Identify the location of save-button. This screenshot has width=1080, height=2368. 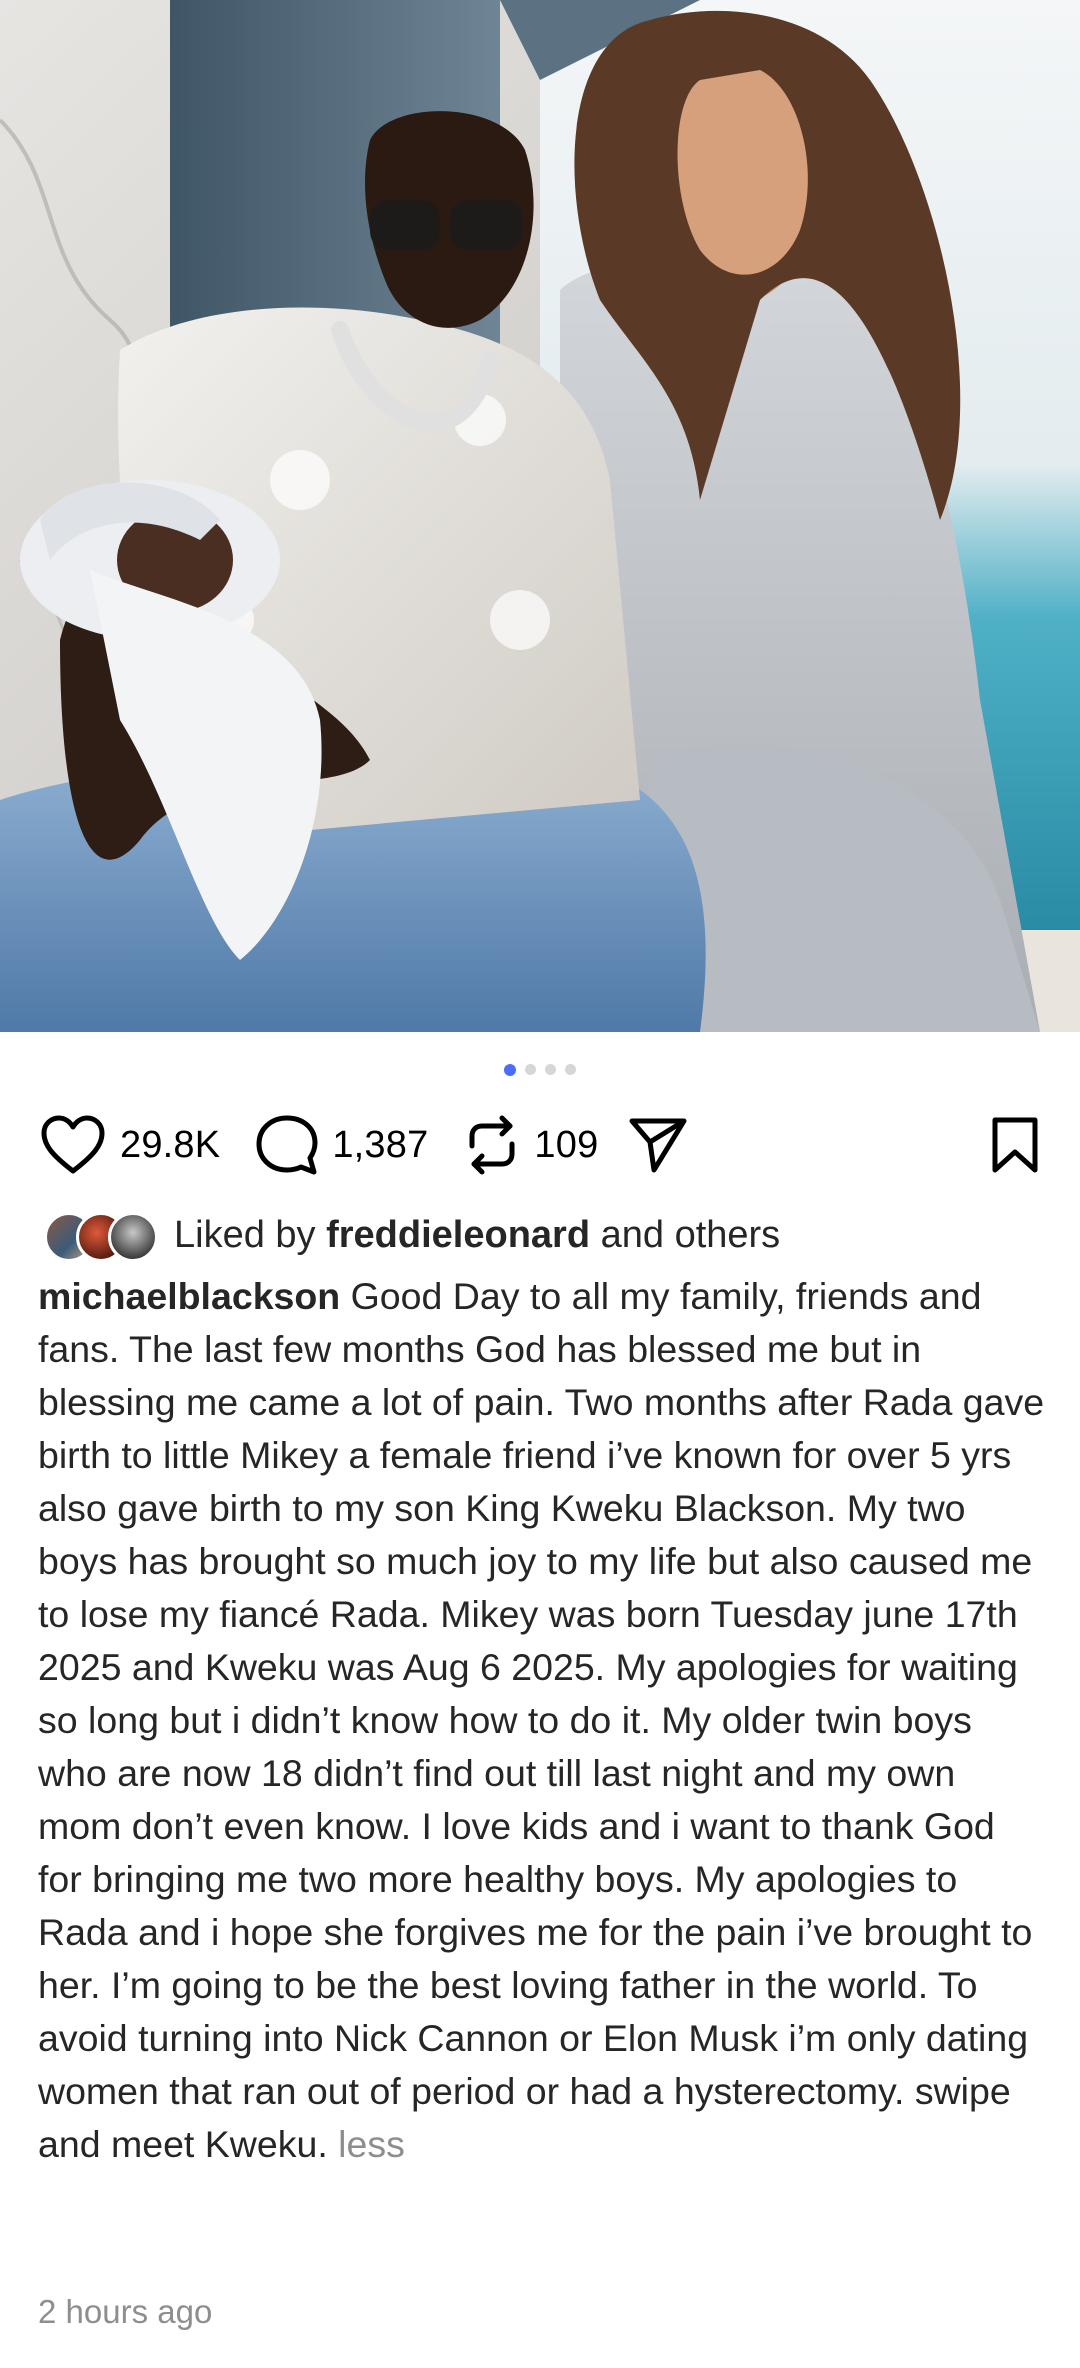
(1015, 1145).